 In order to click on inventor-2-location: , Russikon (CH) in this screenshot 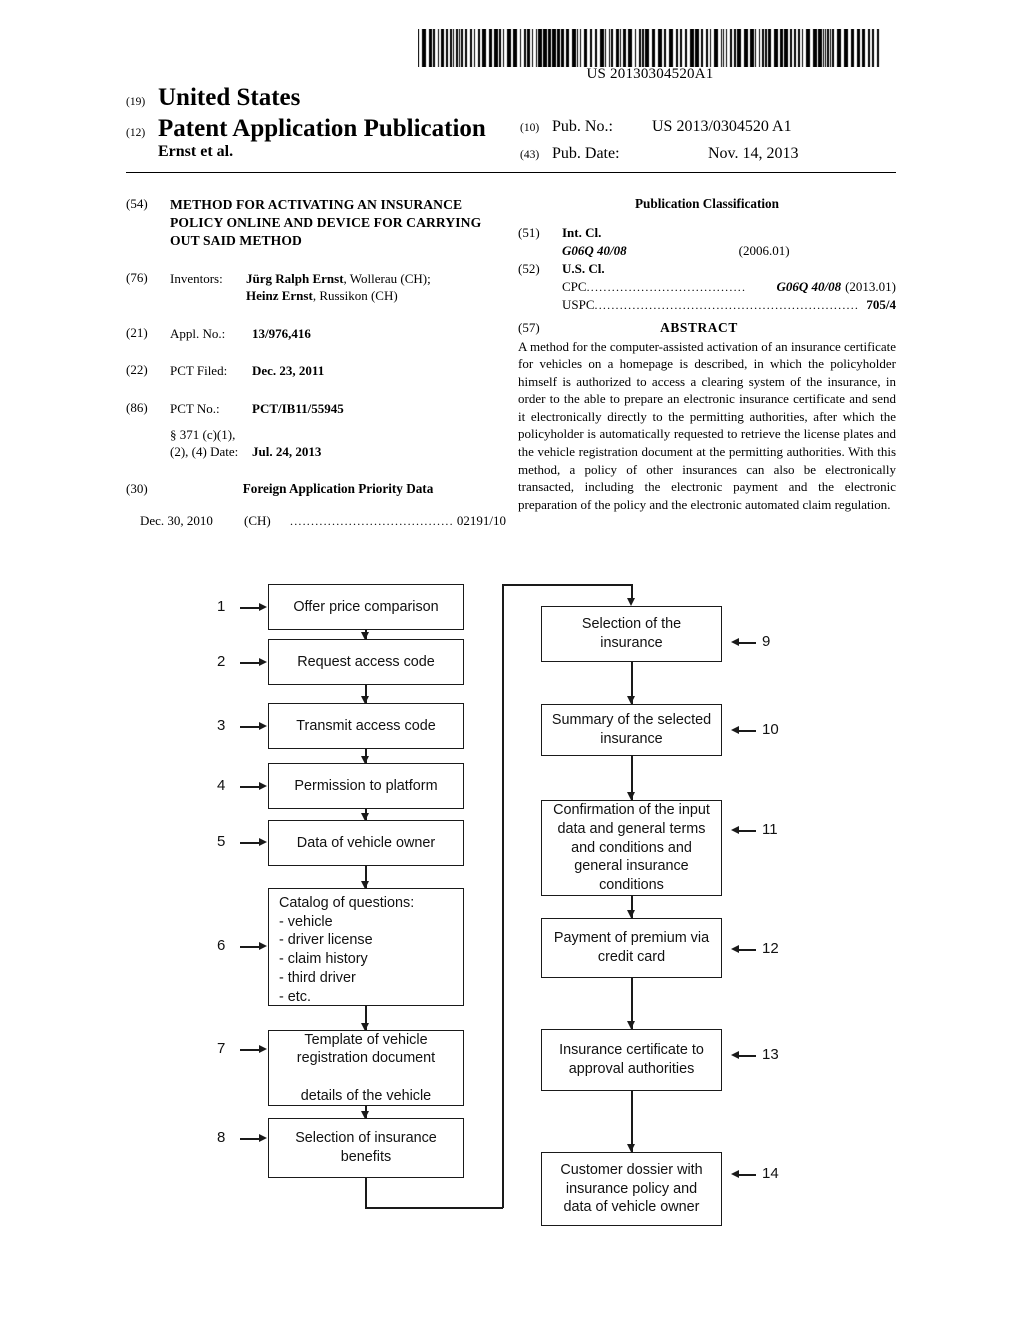, I will do `click(355, 296)`.